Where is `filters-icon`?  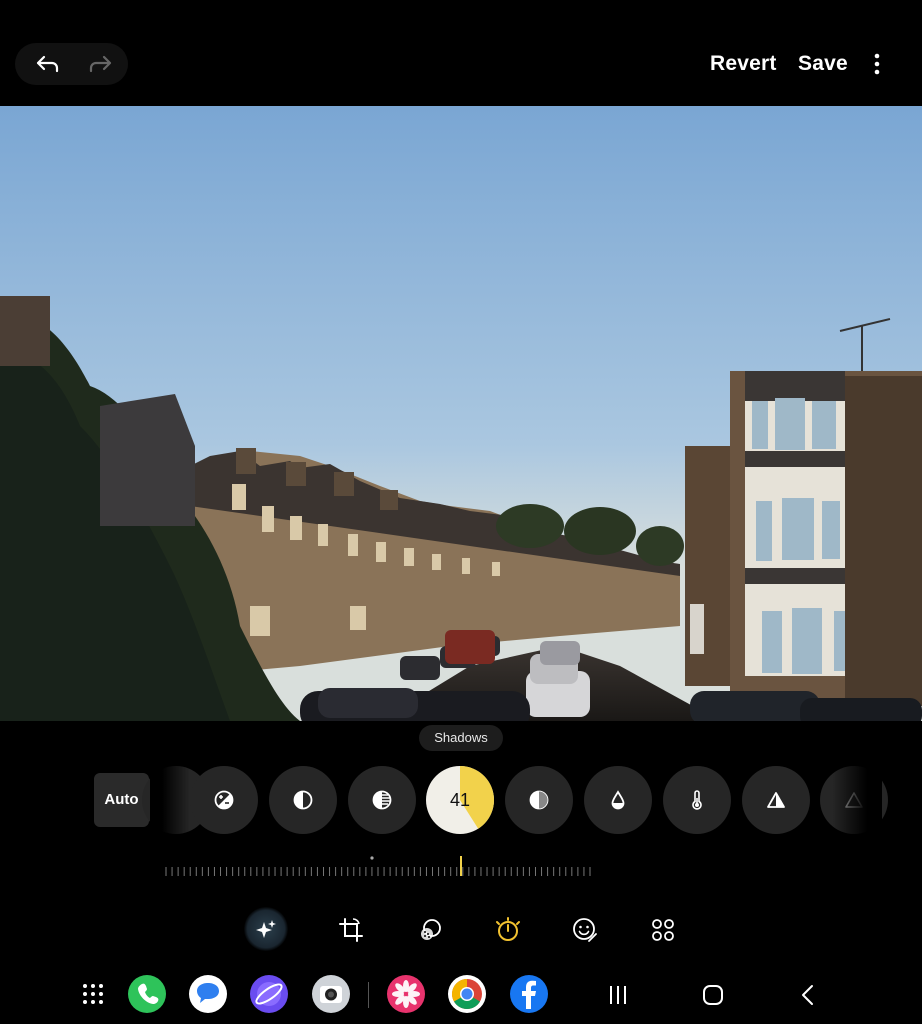 filters-icon is located at coordinates (431, 929).